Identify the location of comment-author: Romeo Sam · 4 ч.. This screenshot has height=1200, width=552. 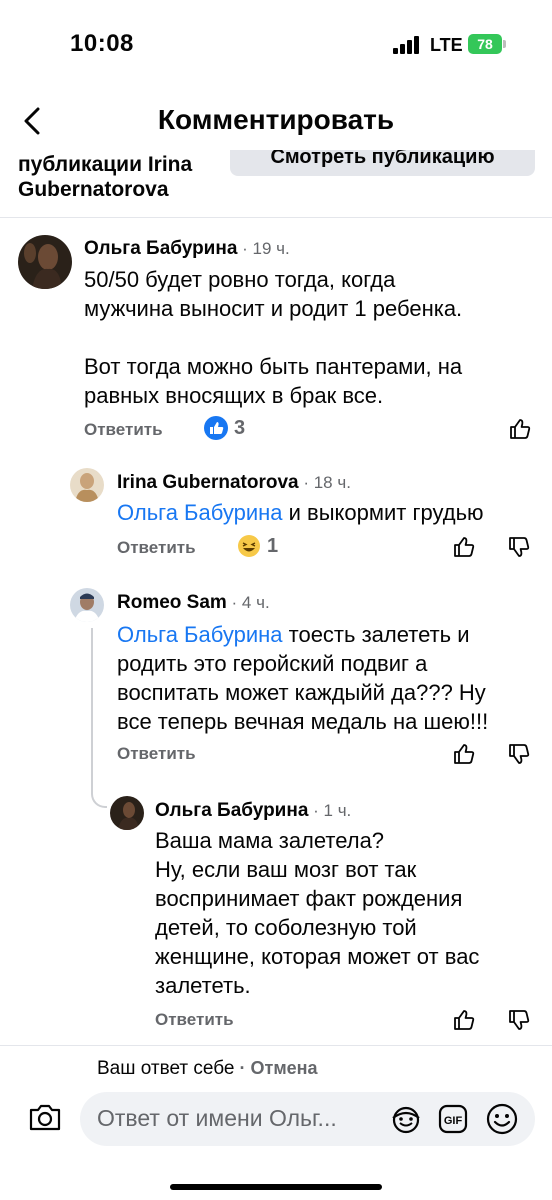
(193, 603).